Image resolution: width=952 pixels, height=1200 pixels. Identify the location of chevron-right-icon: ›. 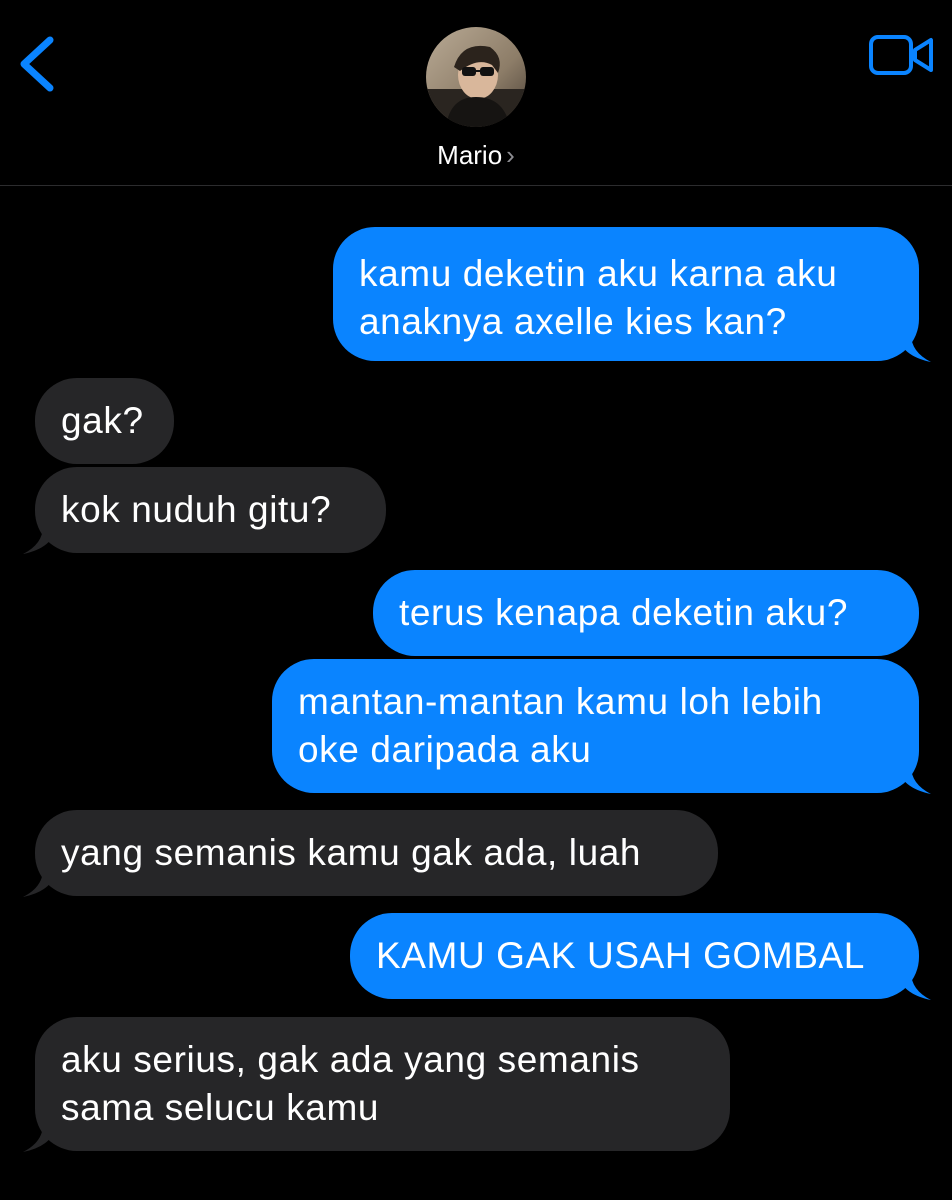
(510, 155).